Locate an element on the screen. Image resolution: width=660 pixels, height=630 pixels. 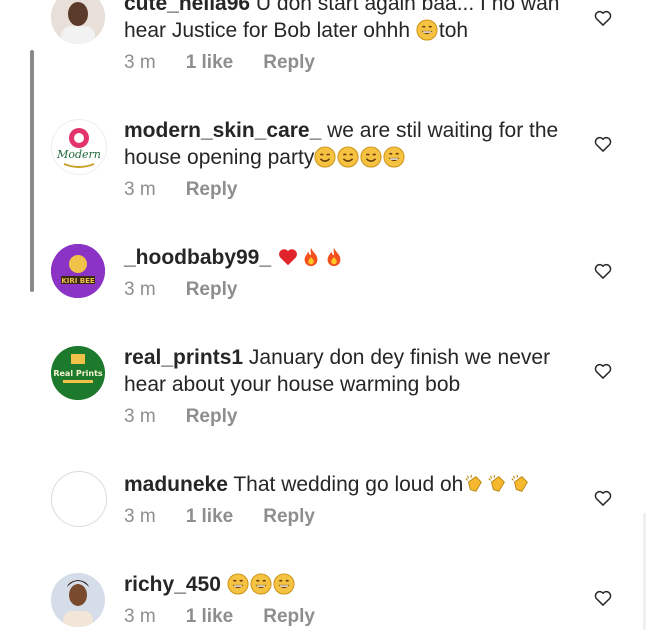
scroll-indicator is located at coordinates (32, 171).